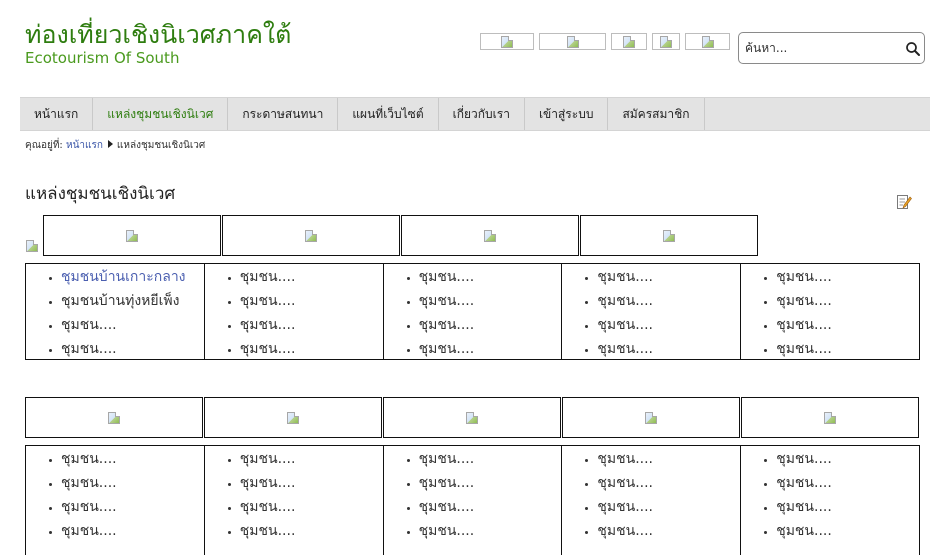  Describe the element at coordinates (283, 114) in the screenshot. I see `nav-item-forum: กระดาษสนทนา` at that location.